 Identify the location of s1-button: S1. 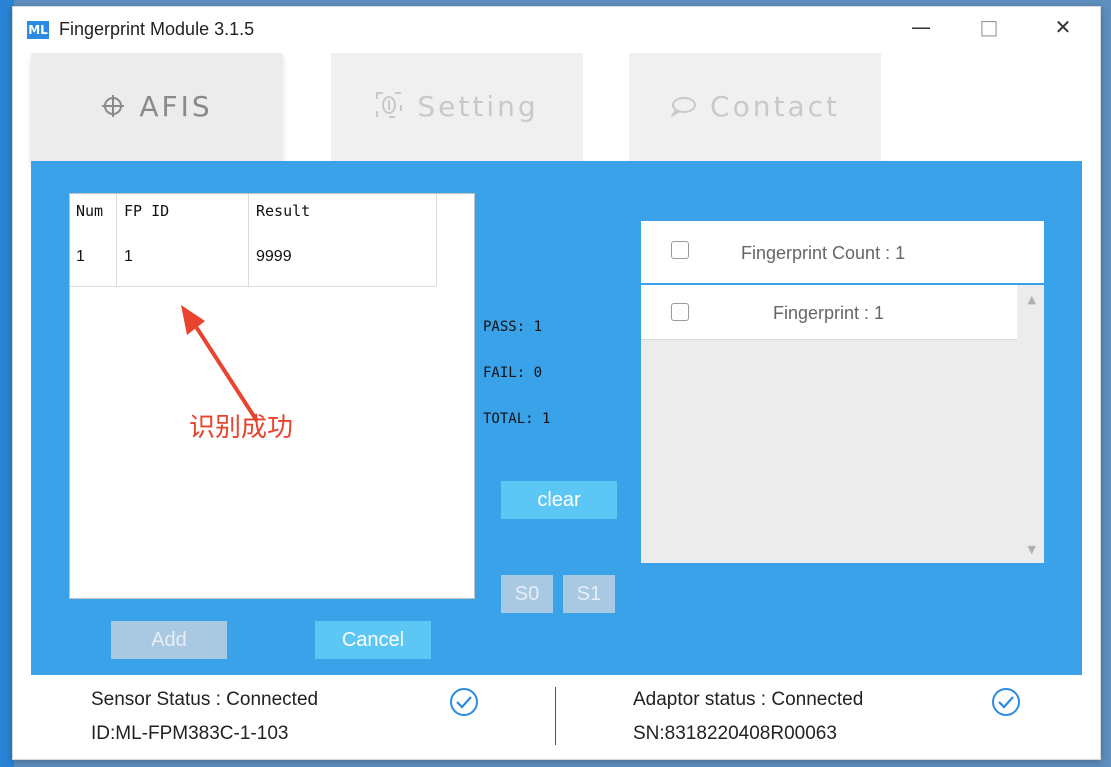
(589, 594).